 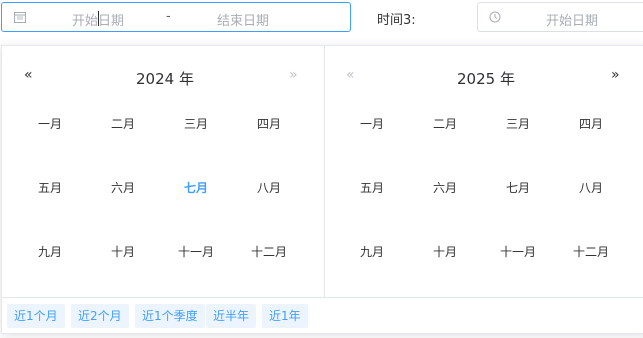 What do you see at coordinates (269, 187) in the screenshot?
I see `left-month-cell: 八月` at bounding box center [269, 187].